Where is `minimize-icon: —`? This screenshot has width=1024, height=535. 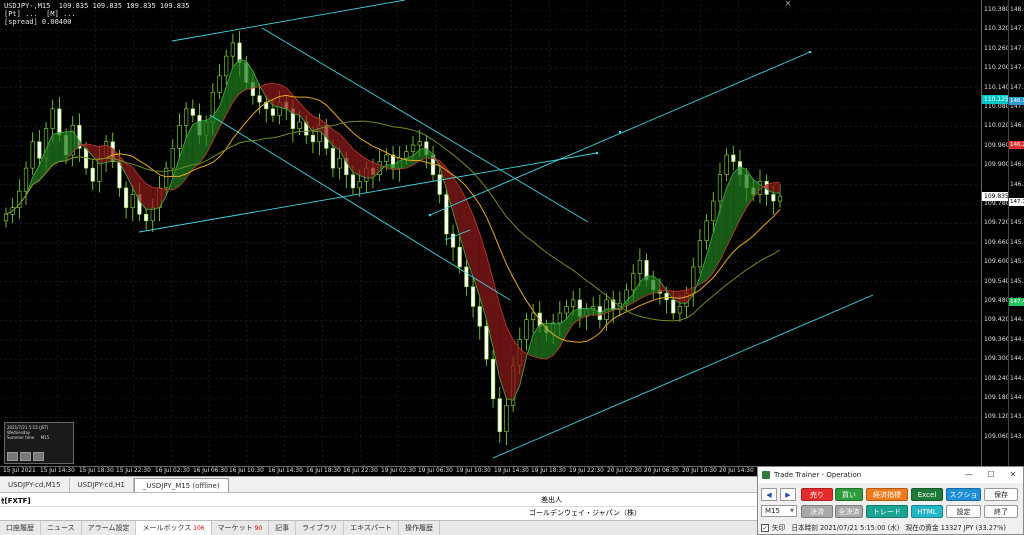 minimize-icon: — is located at coordinates (969, 475).